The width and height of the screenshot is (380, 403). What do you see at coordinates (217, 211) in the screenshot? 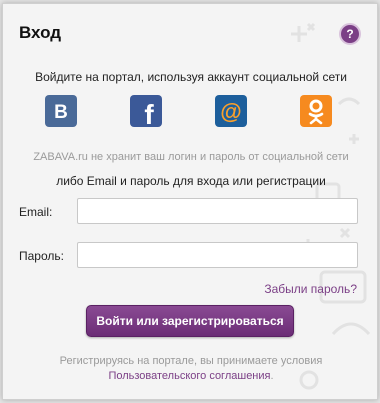
I see `email-field` at bounding box center [217, 211].